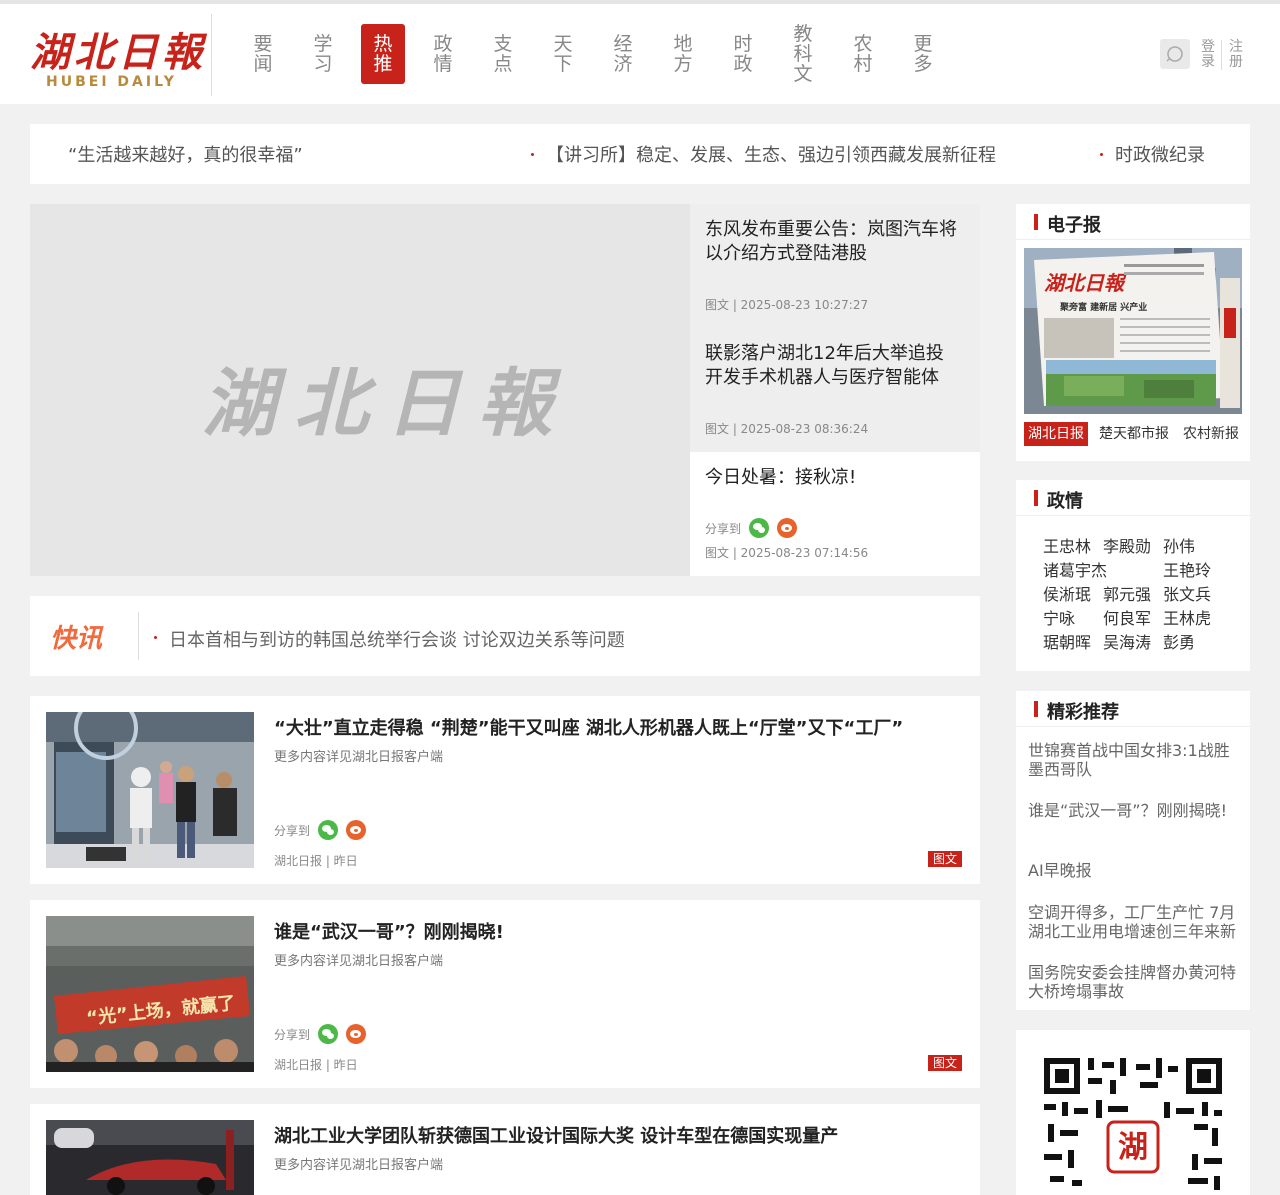 This screenshot has width=1280, height=1195. What do you see at coordinates (263, 54) in the screenshot?
I see `nav-item-yaowen: 要闻` at bounding box center [263, 54].